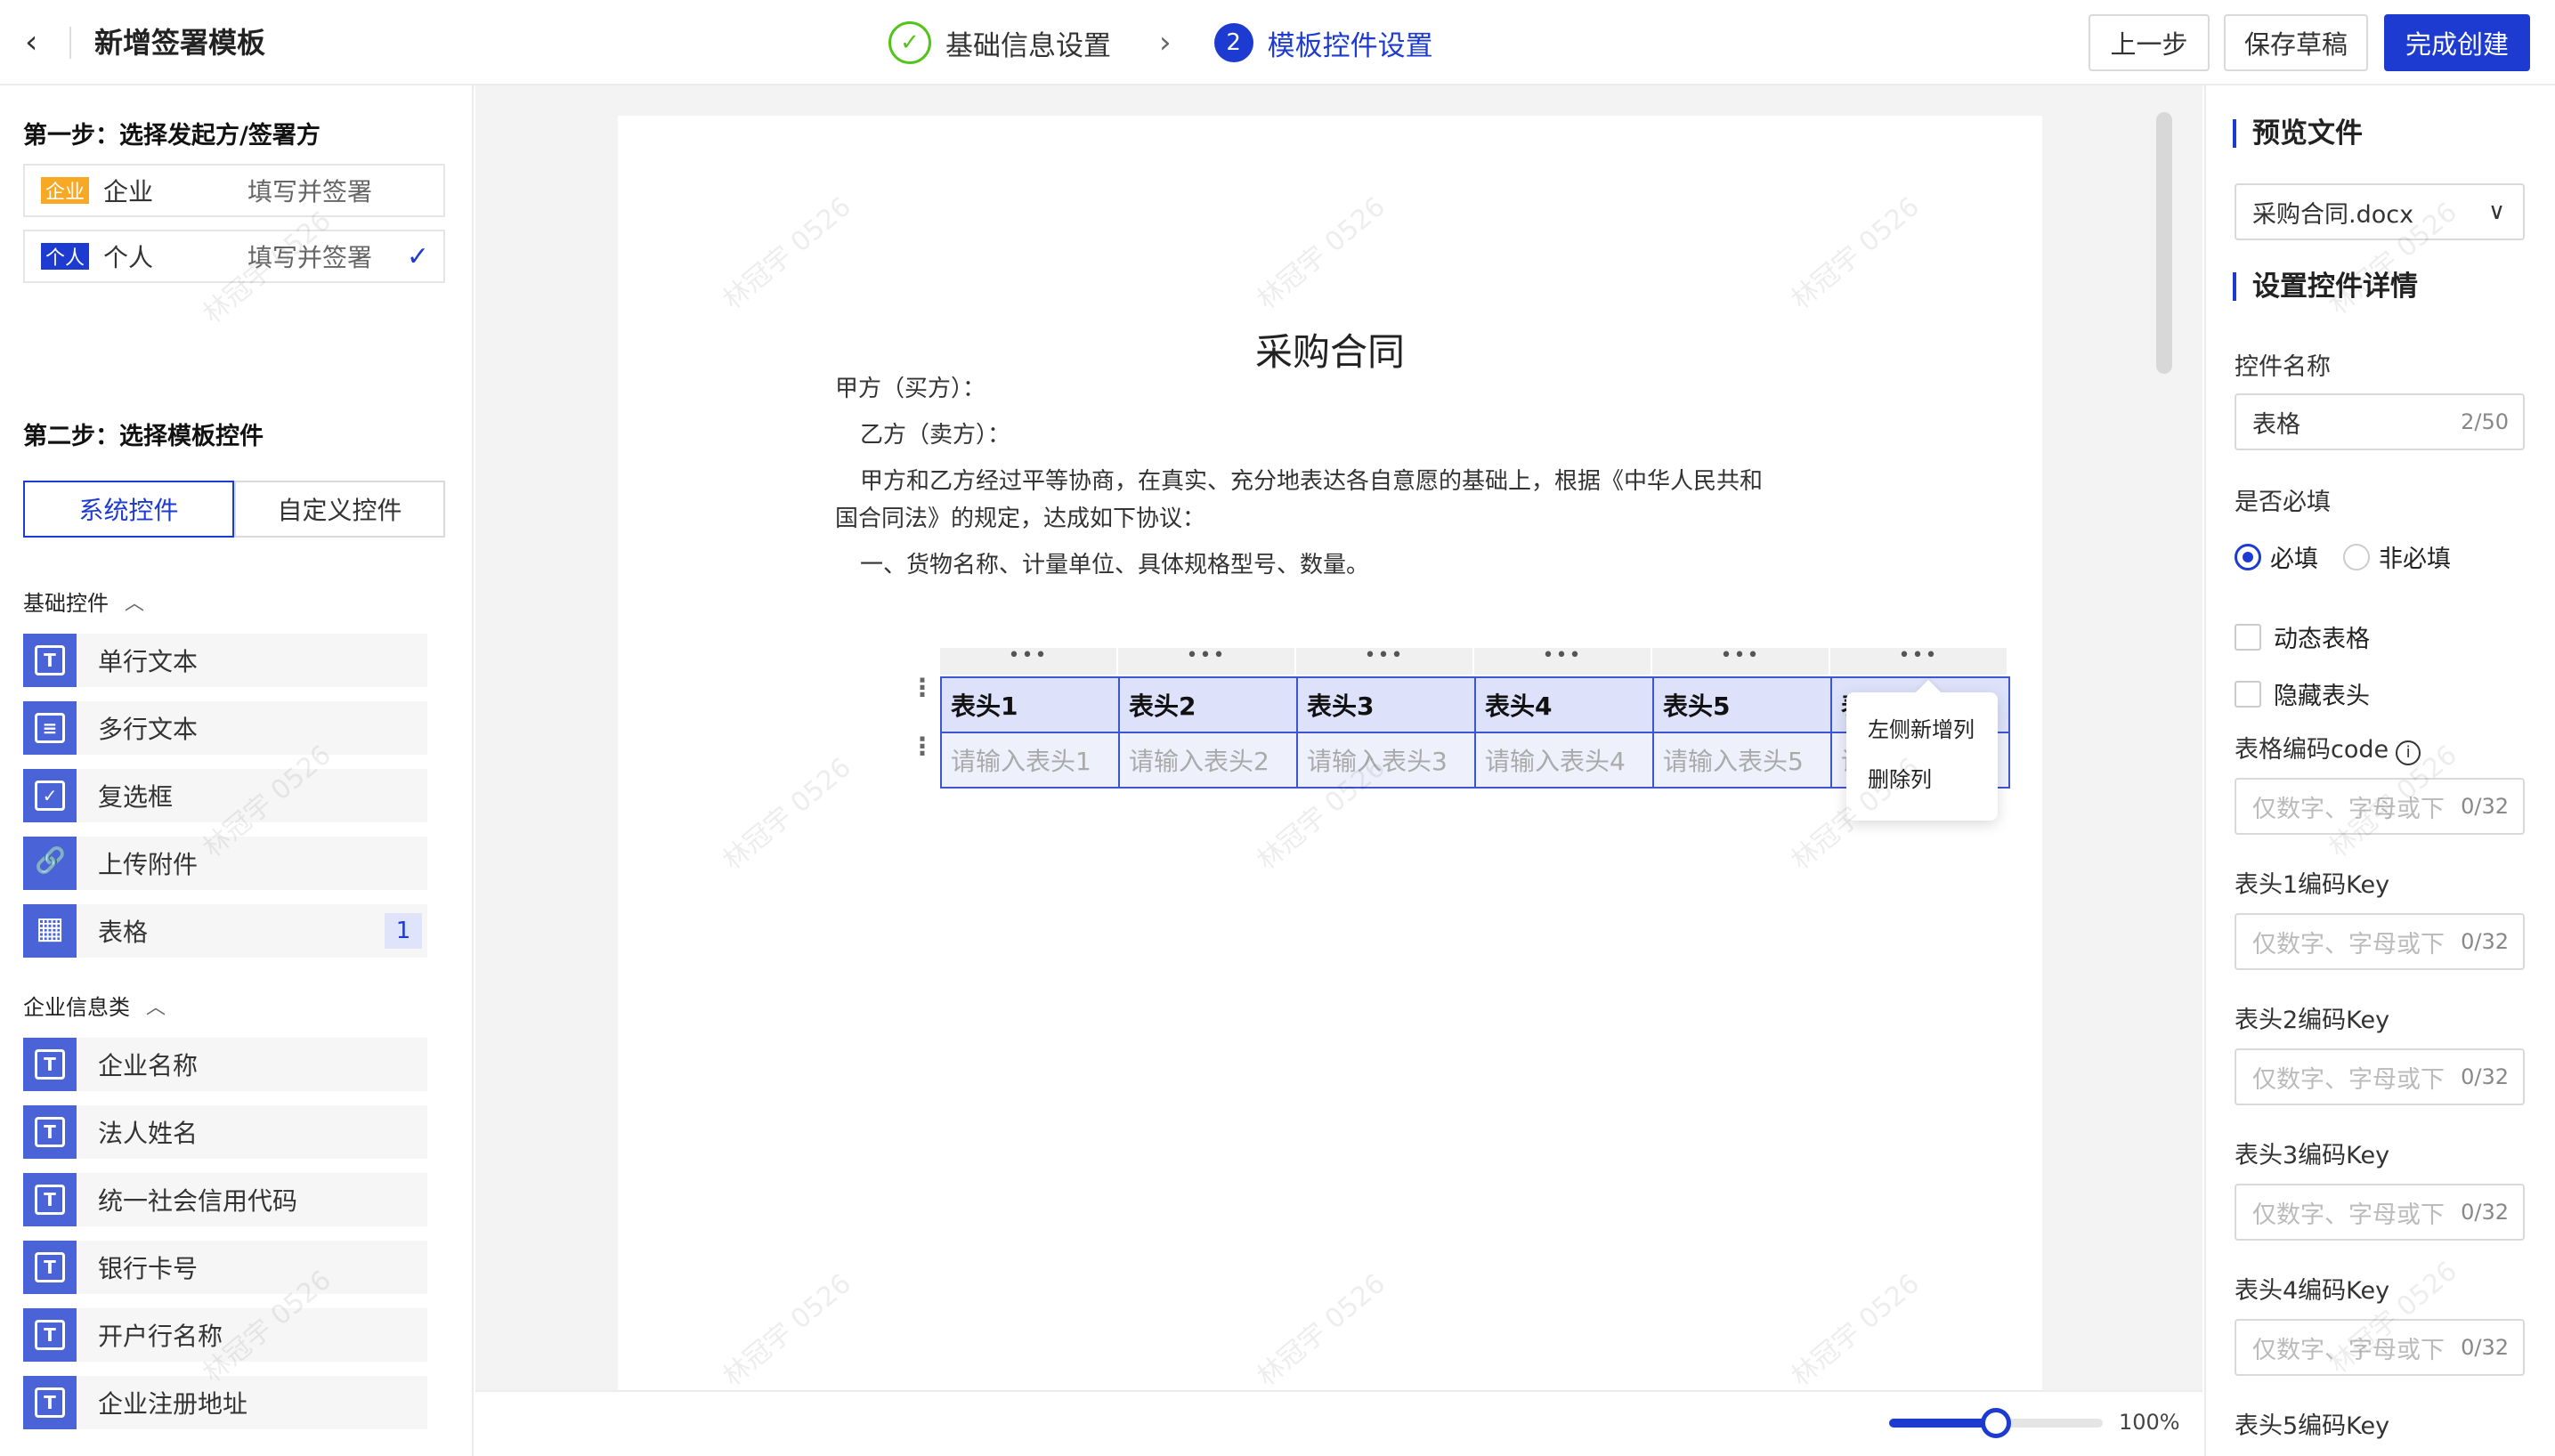 Image resolution: width=2555 pixels, height=1456 pixels. What do you see at coordinates (129, 509) in the screenshot?
I see `tab-system-controls: 系统控件` at bounding box center [129, 509].